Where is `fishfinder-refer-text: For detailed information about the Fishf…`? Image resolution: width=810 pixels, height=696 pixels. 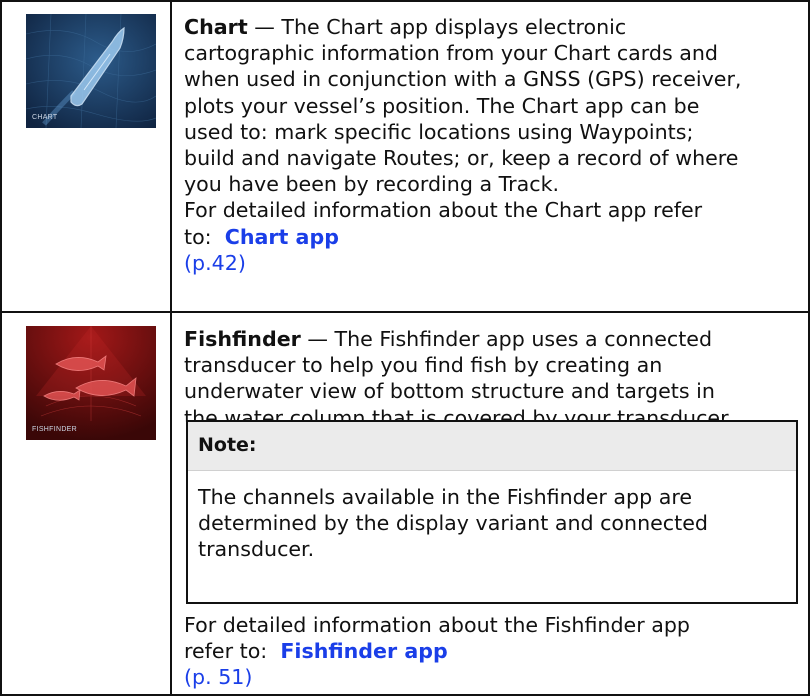
fishfinder-refer-text: For detailed information about the Fishf… is located at coordinates (437, 651).